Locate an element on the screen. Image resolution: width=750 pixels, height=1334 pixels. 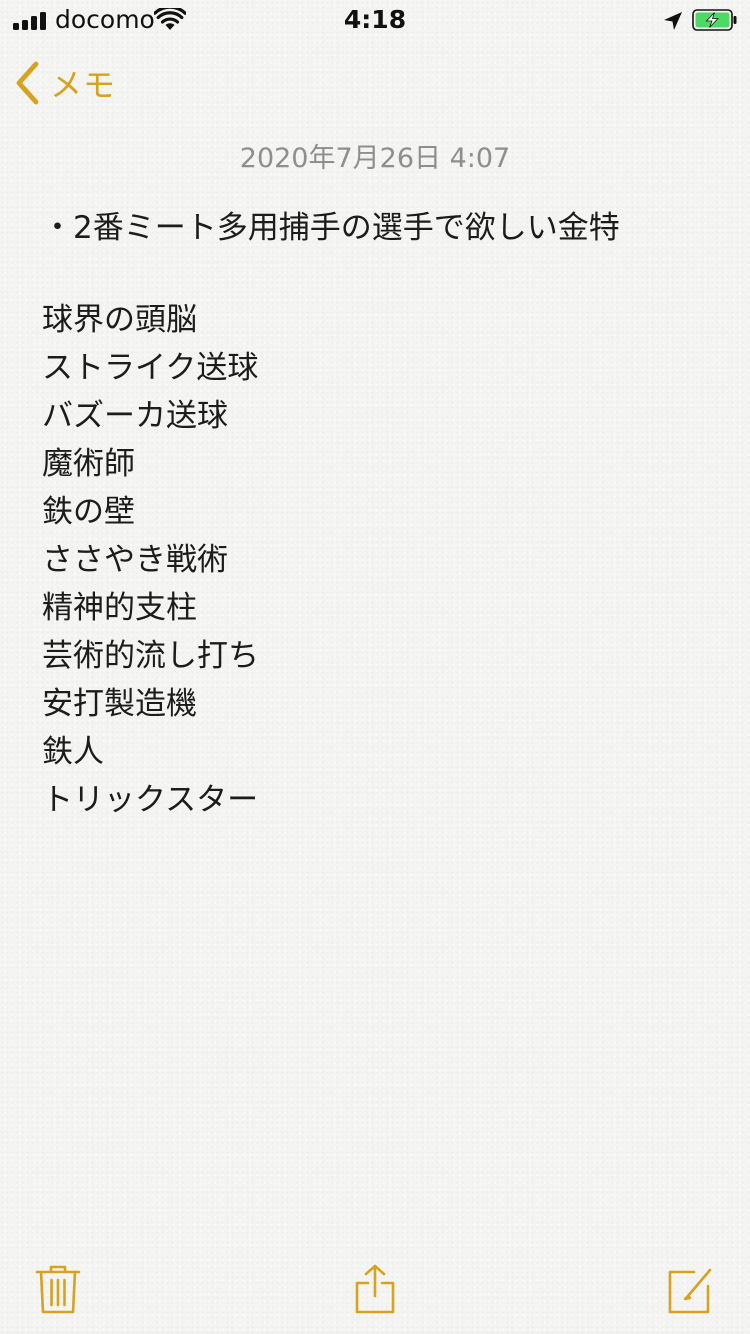
back-button-label: メモ is located at coordinates (83, 85).